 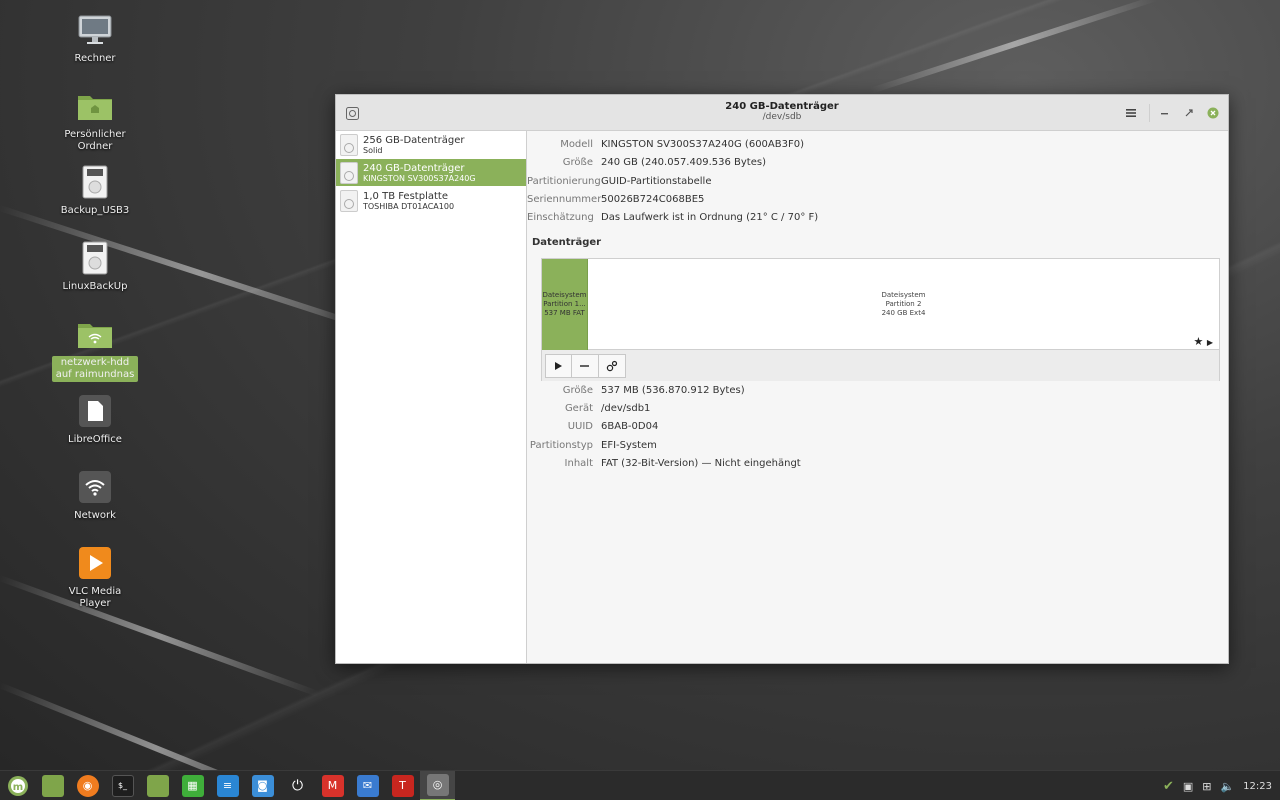 I want to click on mint-logo-icon: m, so click(x=17, y=785).